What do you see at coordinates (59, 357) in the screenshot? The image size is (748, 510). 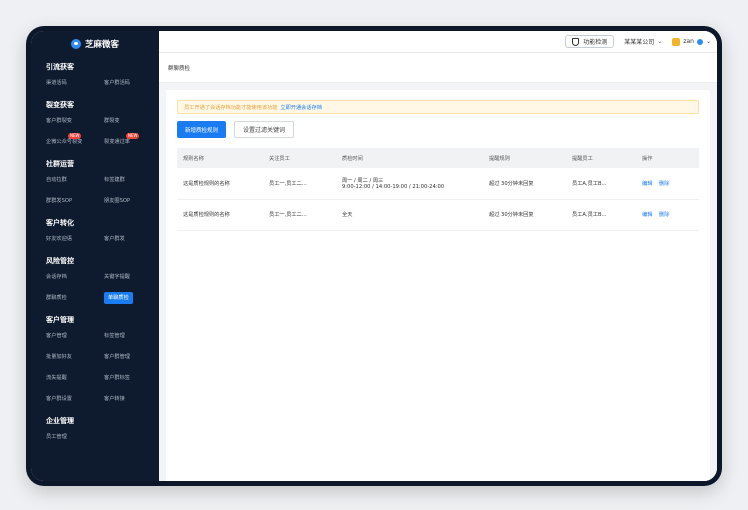 I see `sidebar-item-label: 批量加好友` at bounding box center [59, 357].